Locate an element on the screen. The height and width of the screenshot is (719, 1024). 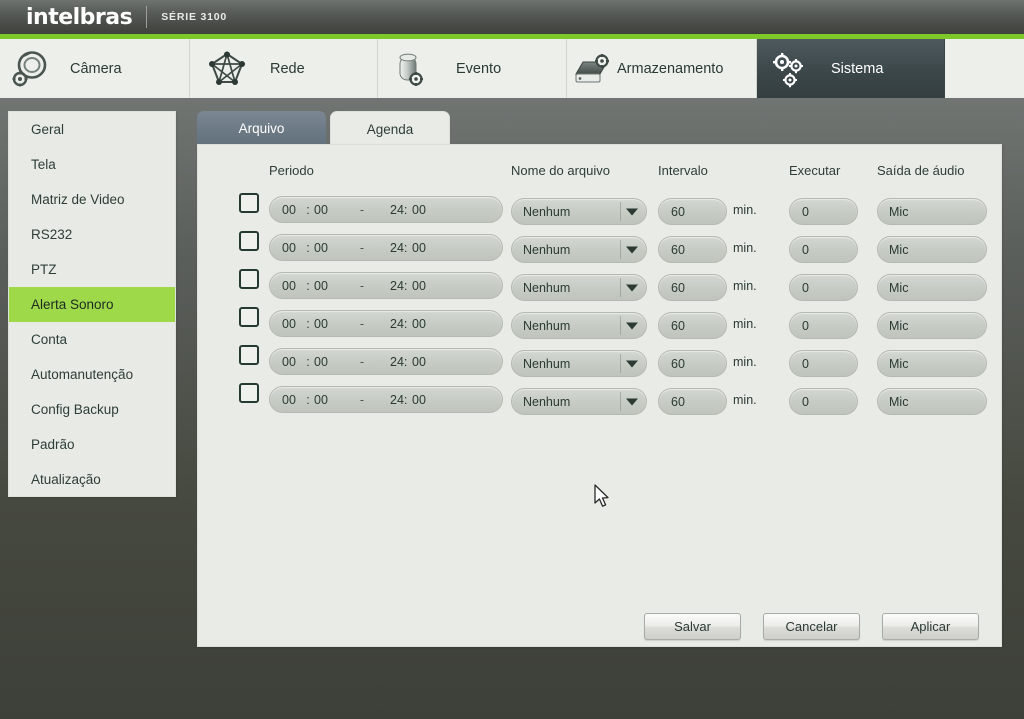
apply-button: Aplicar is located at coordinates (930, 626).